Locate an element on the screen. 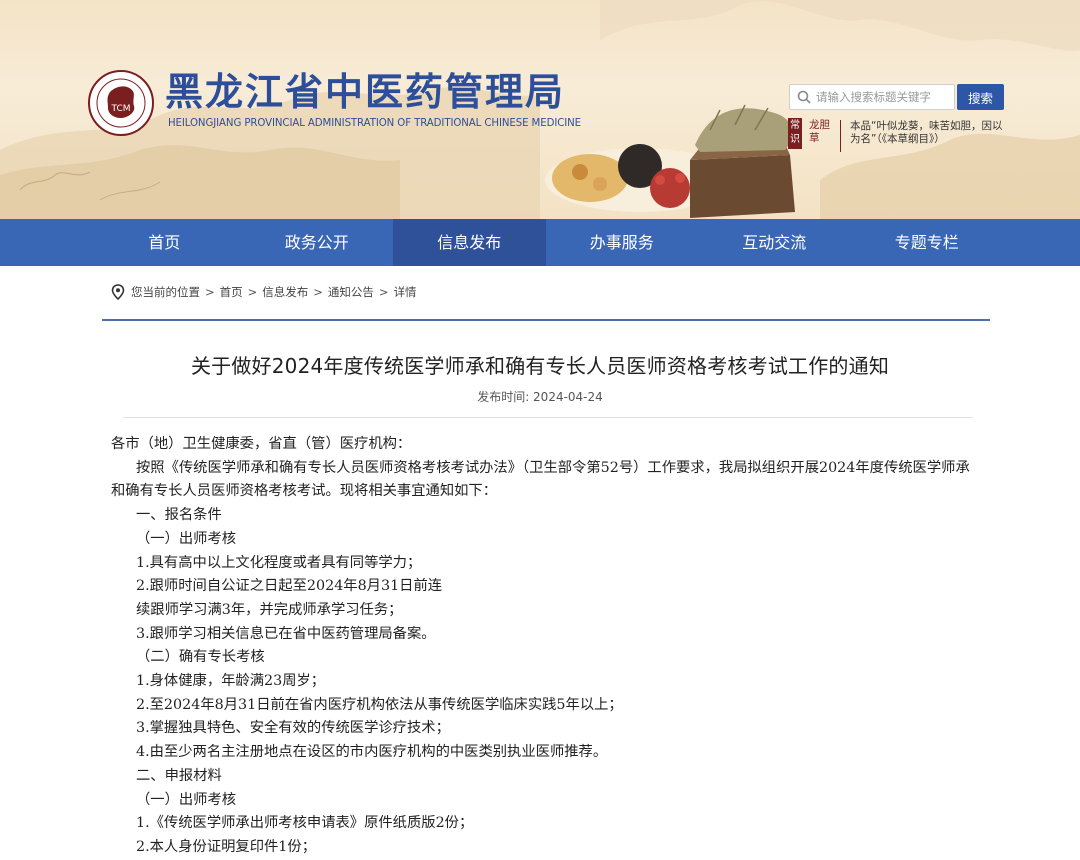 This screenshot has width=1080, height=860. breadcrumb-notices: 通知公告 is located at coordinates (351, 292).